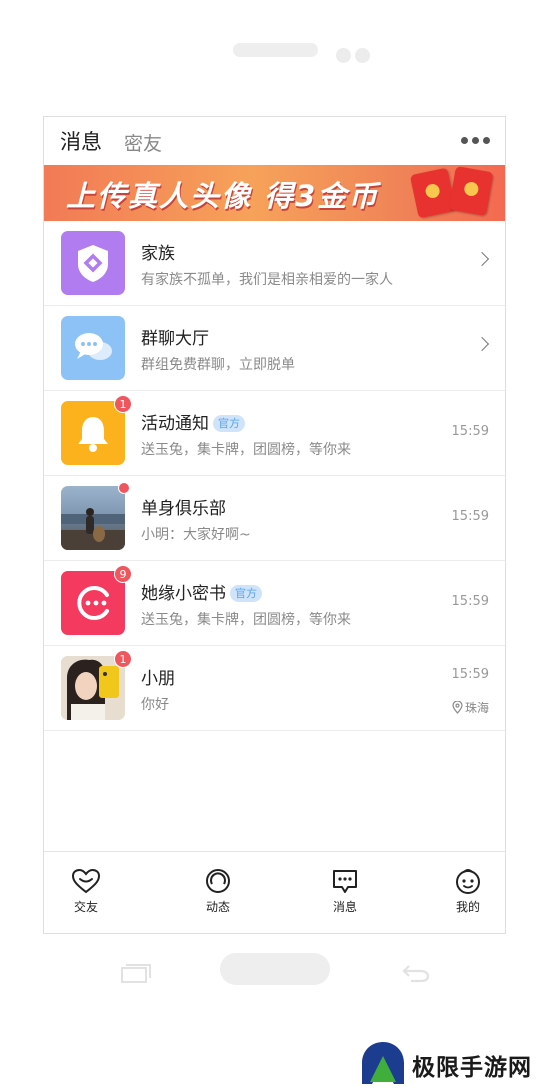 The height and width of the screenshot is (1090, 550). I want to click on bottom-nav: 交友 动态 消息 我的, so click(274, 892).